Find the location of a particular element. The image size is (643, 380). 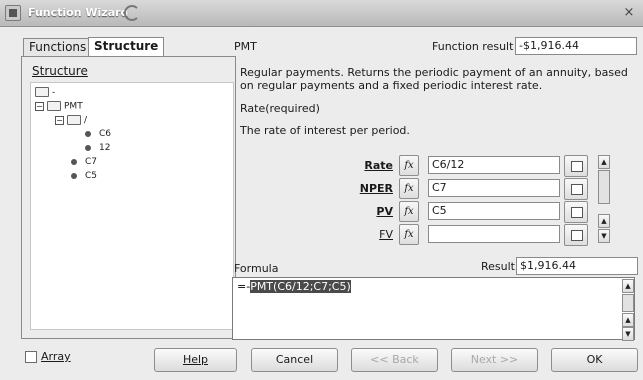

tree-node: C6 is located at coordinates (98, 134).